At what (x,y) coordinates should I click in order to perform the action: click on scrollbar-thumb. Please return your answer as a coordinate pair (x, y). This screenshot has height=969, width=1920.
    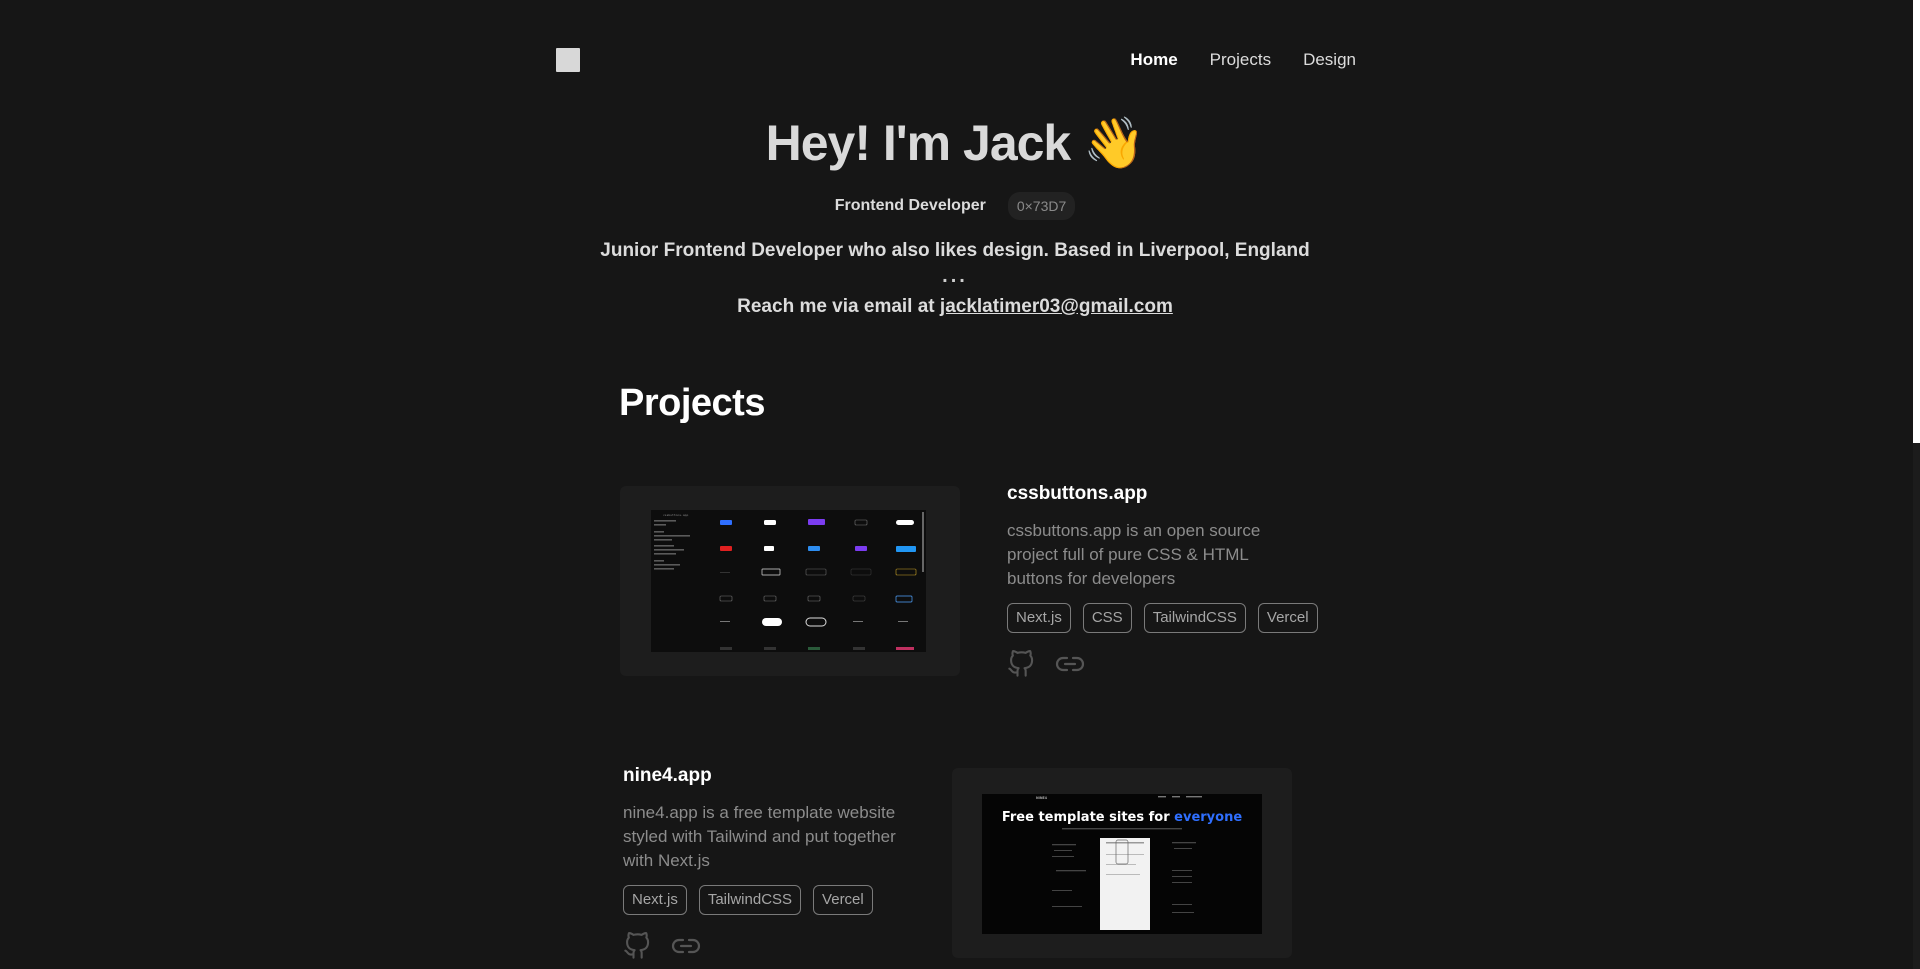
    Looking at the image, I should click on (1916, 221).